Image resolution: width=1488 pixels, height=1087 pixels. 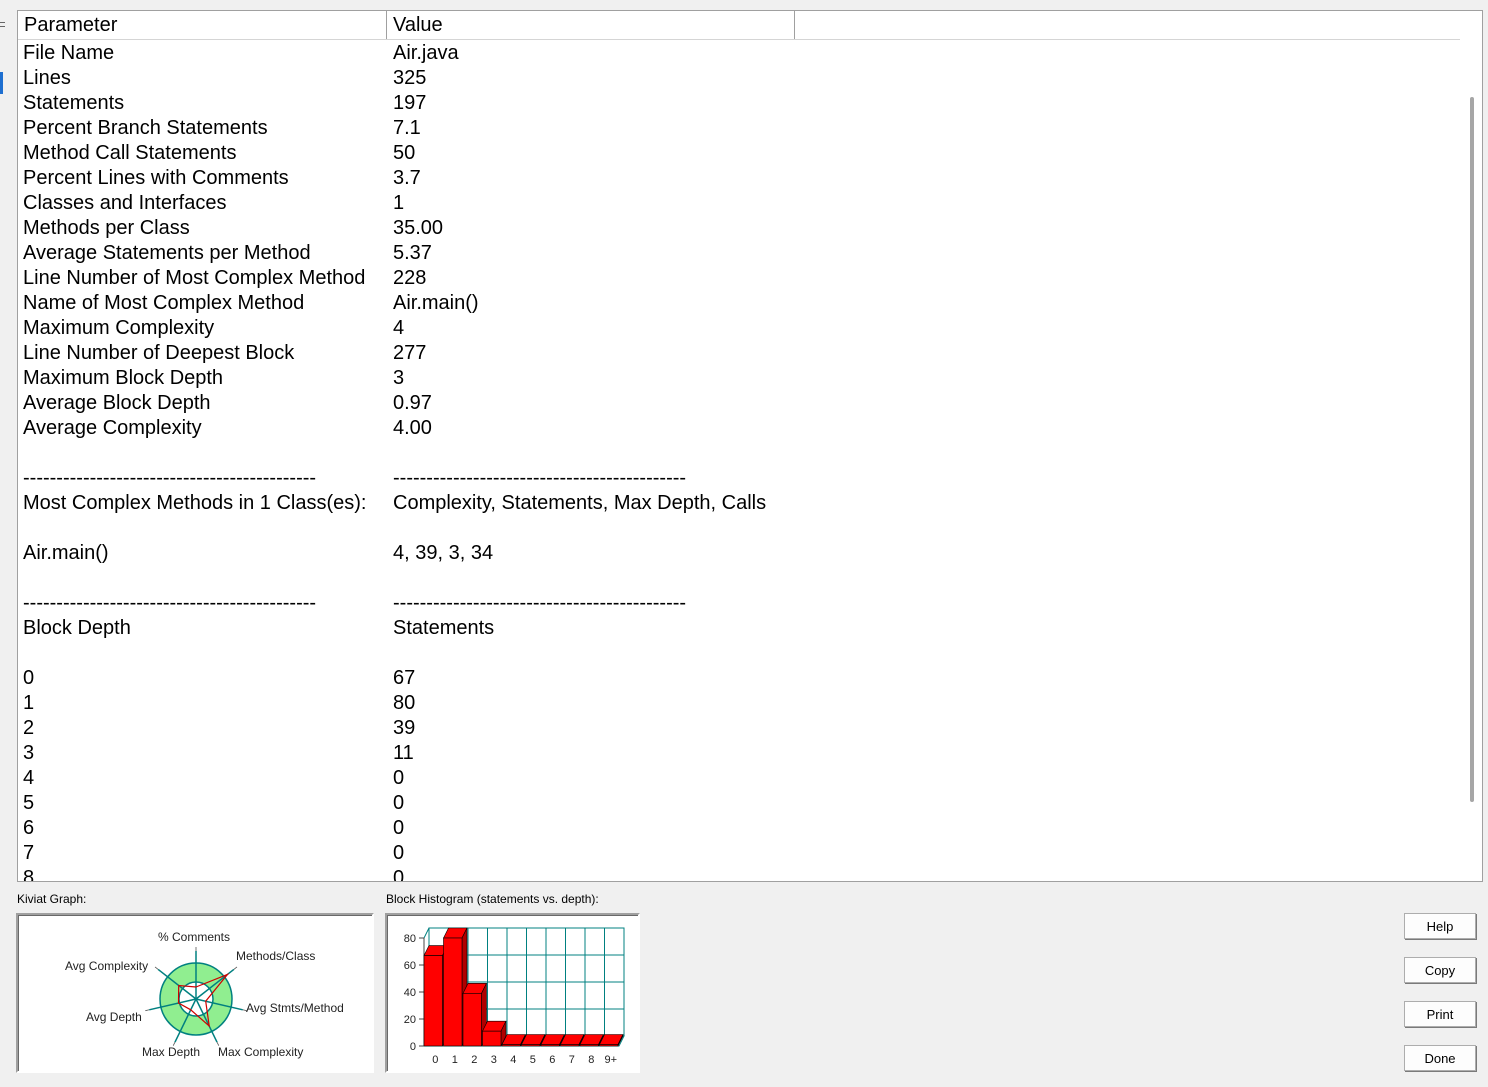 I want to click on table-row: Air.main() 4, 39, 3, 34, so click(x=739, y=553).